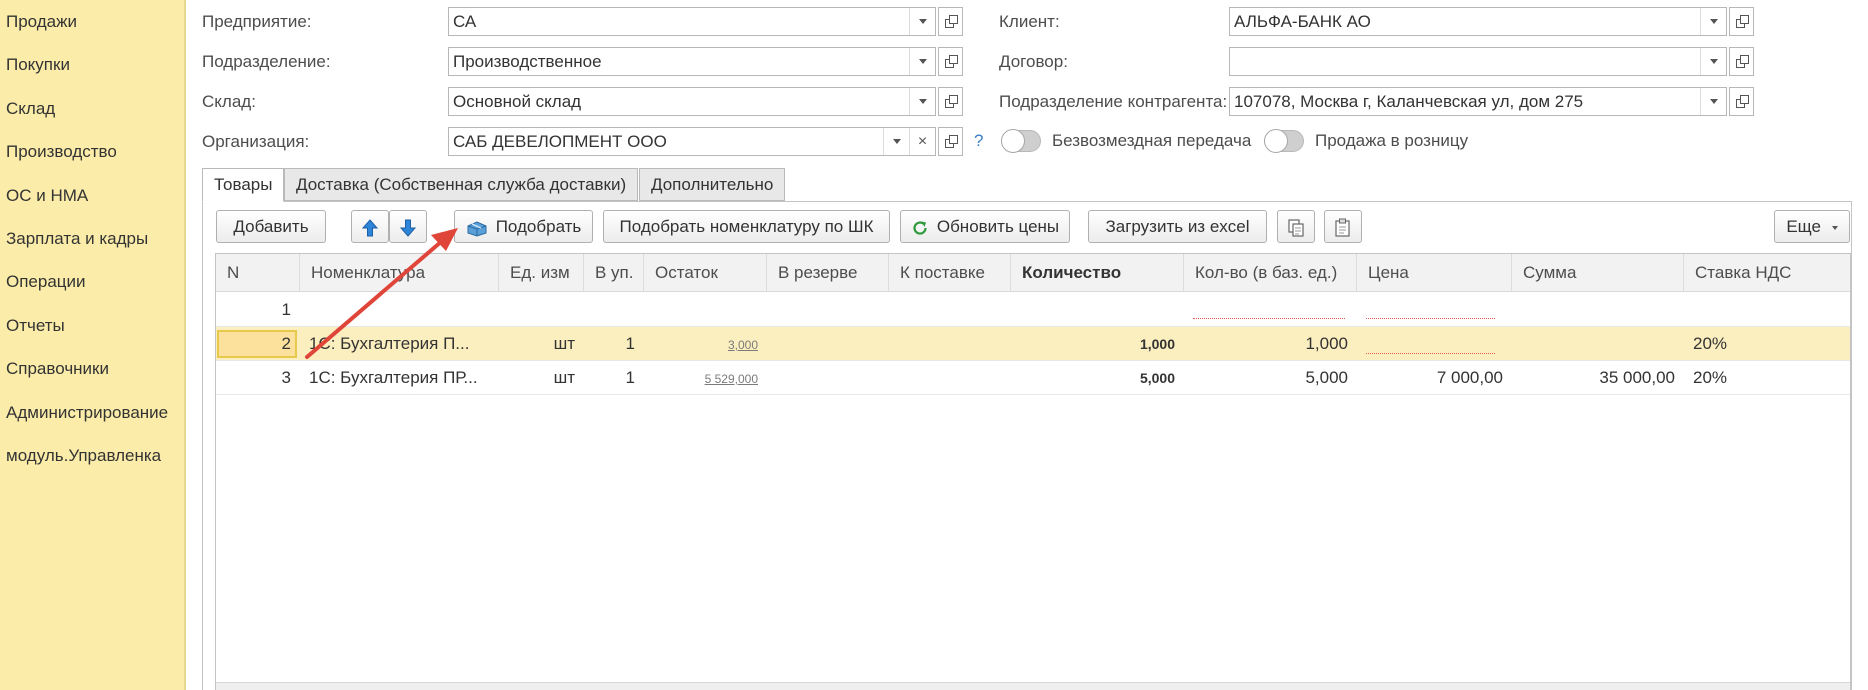  What do you see at coordinates (950, 61) in the screenshot?
I see `department-open-button` at bounding box center [950, 61].